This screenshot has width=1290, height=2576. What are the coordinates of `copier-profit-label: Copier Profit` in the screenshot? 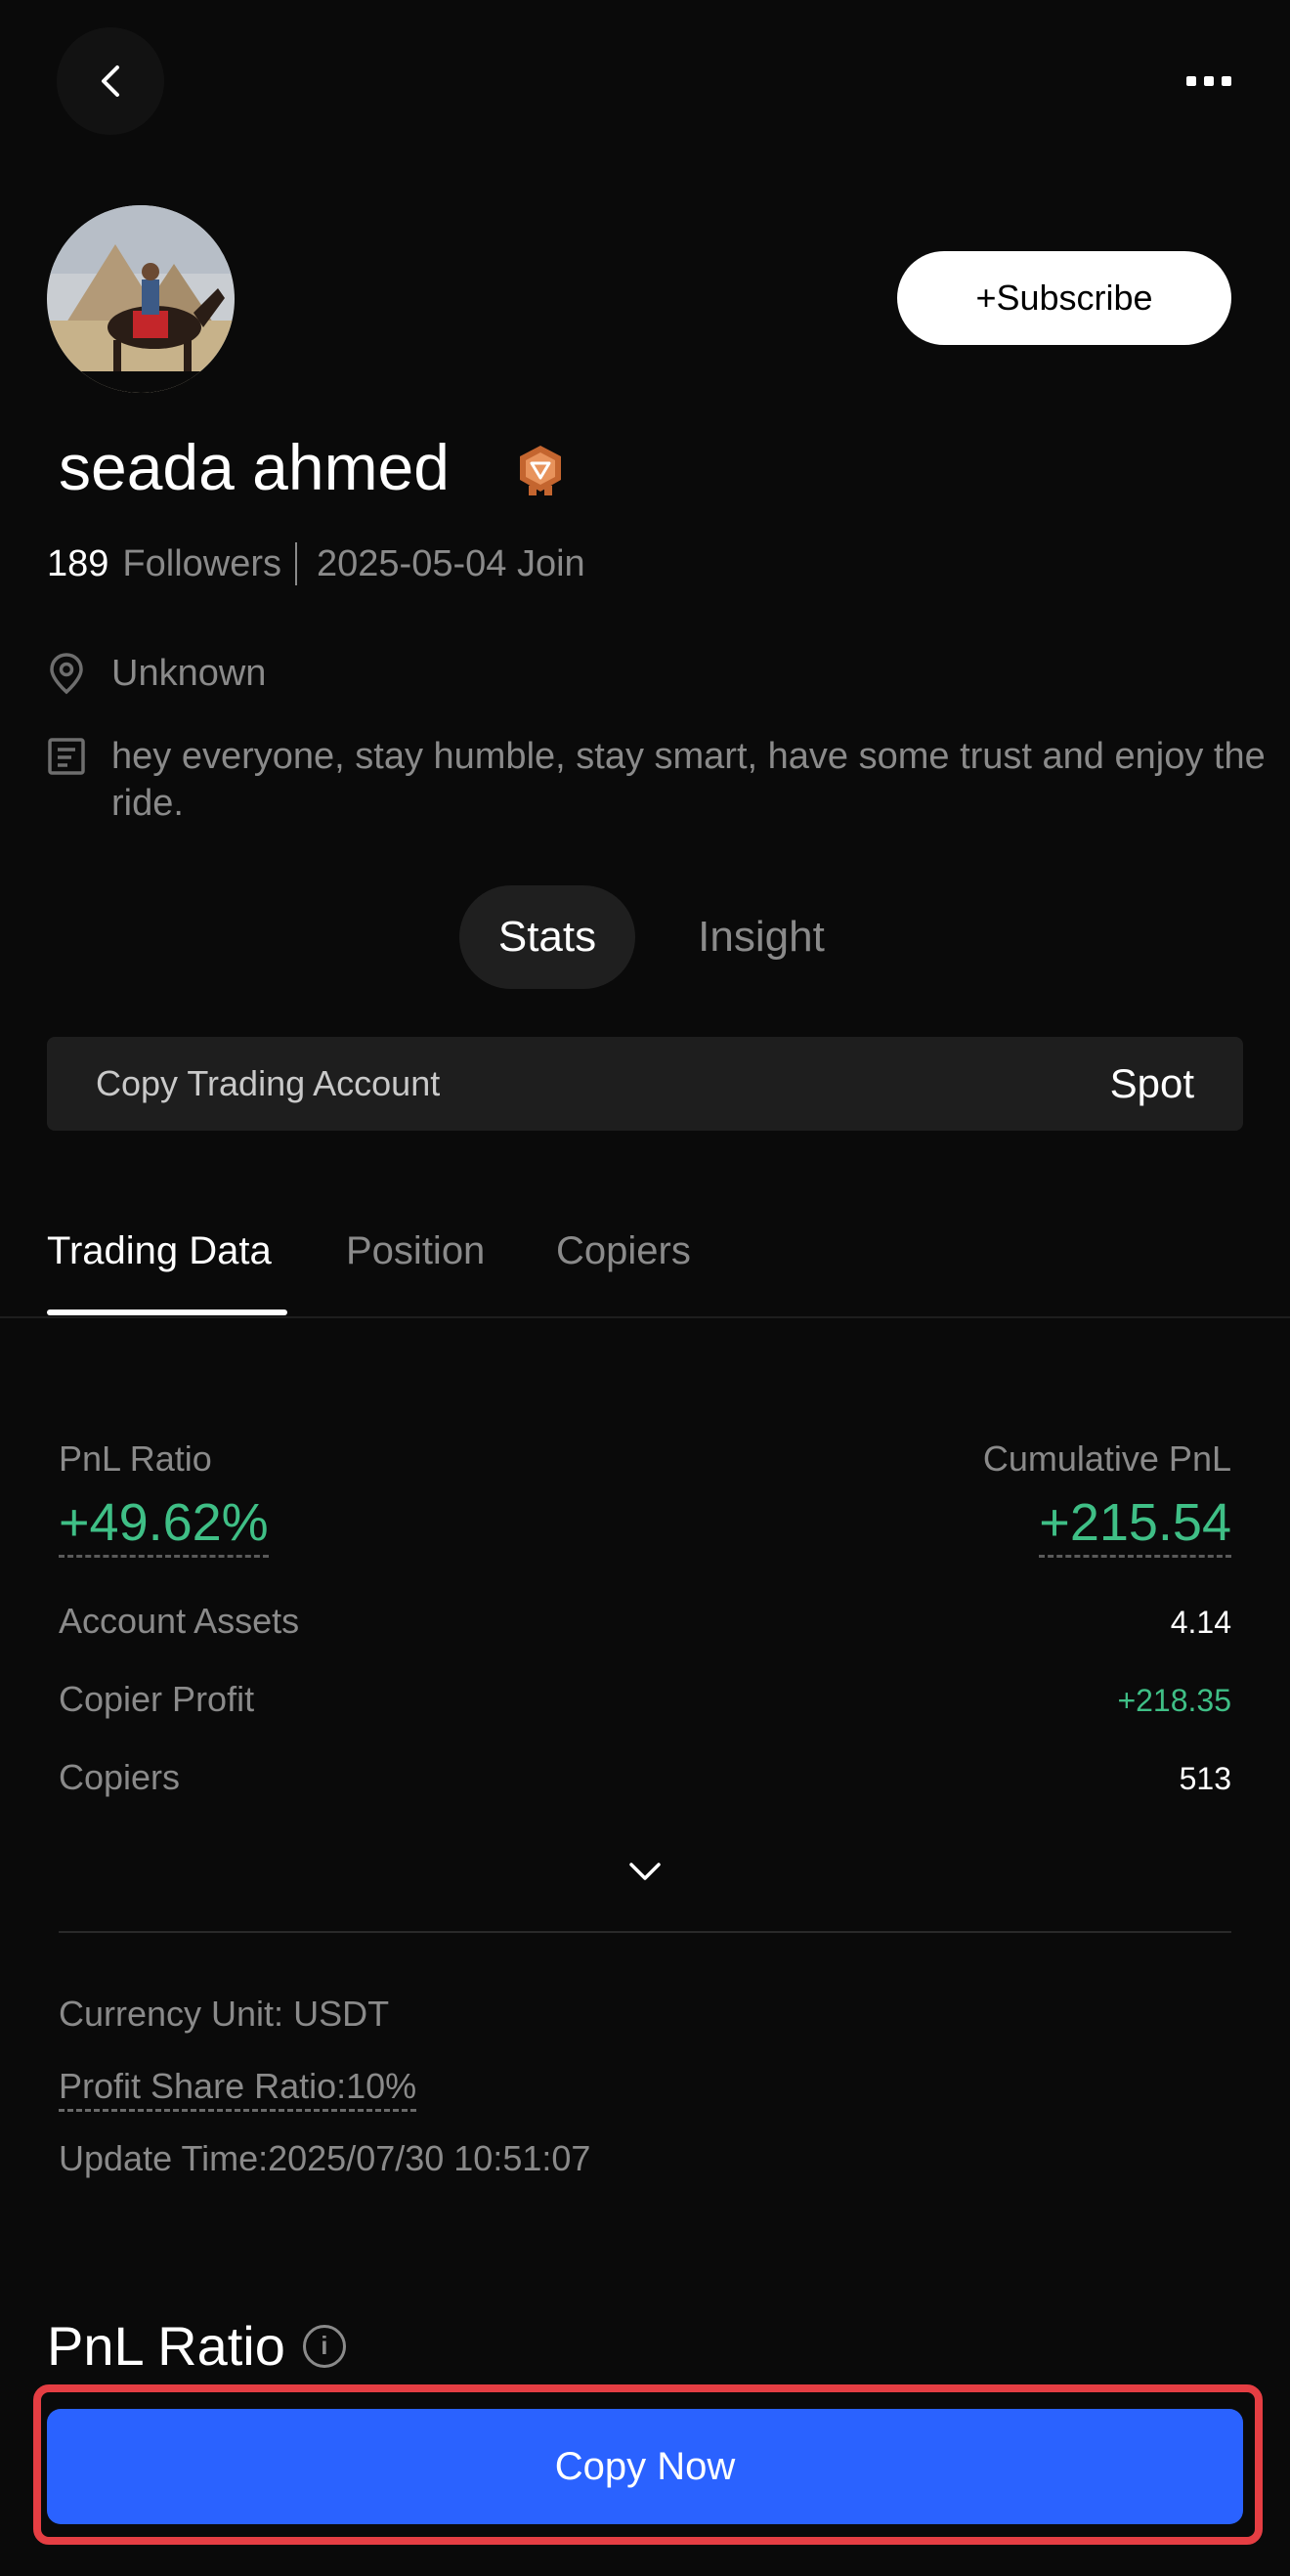 It's located at (157, 1699).